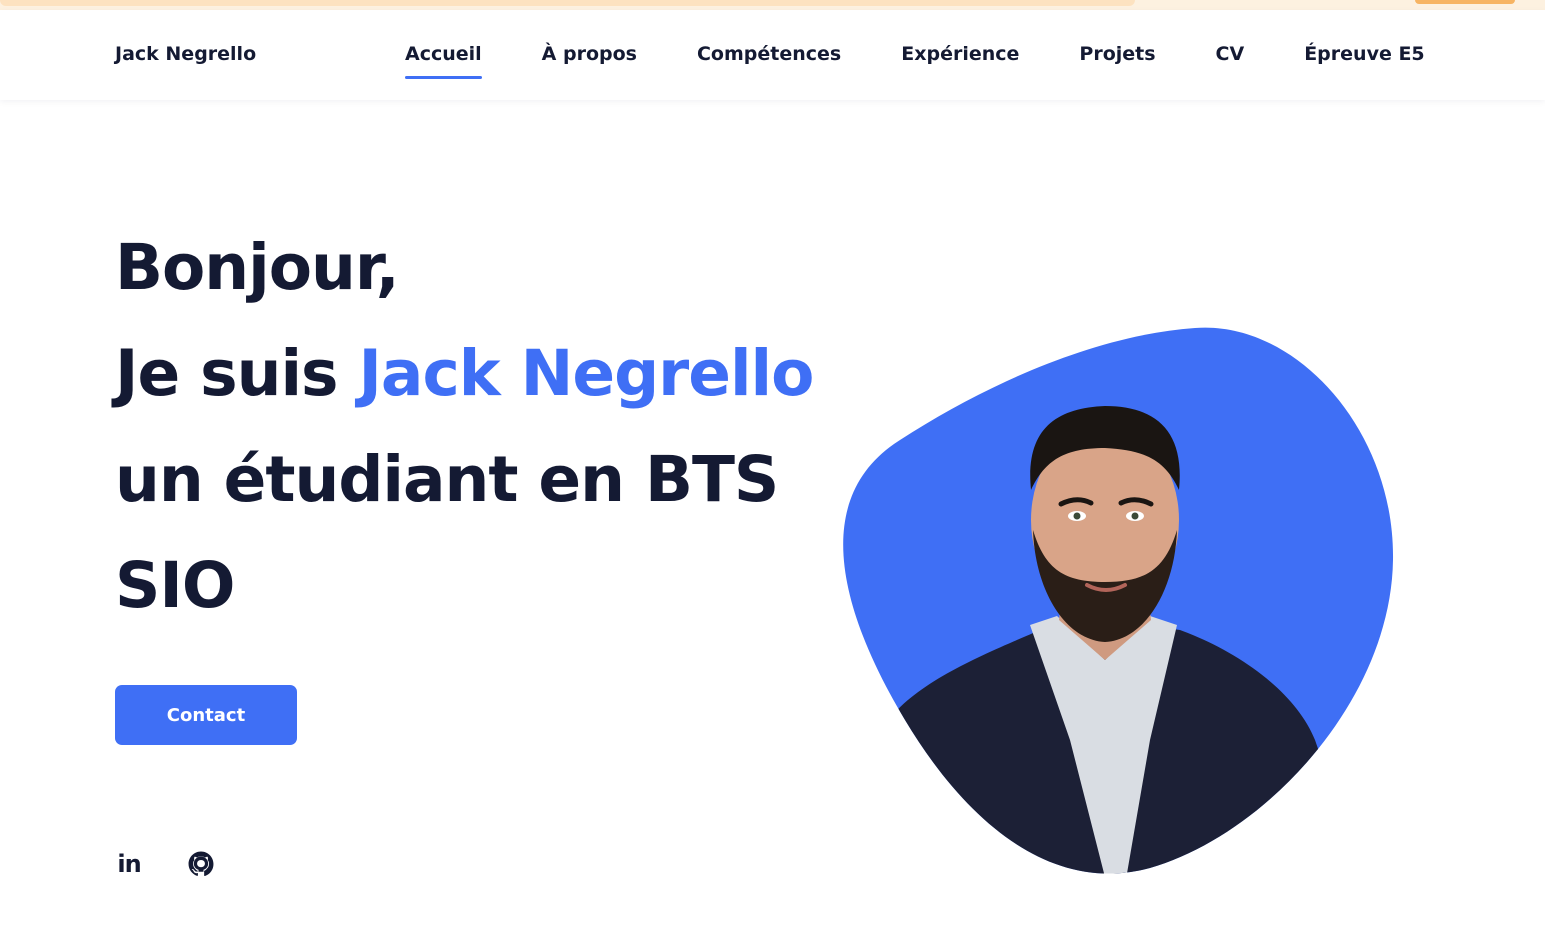 Image resolution: width=1545 pixels, height=938 pixels. Describe the element at coordinates (1230, 54) in the screenshot. I see `nav-item-cv: CV` at that location.